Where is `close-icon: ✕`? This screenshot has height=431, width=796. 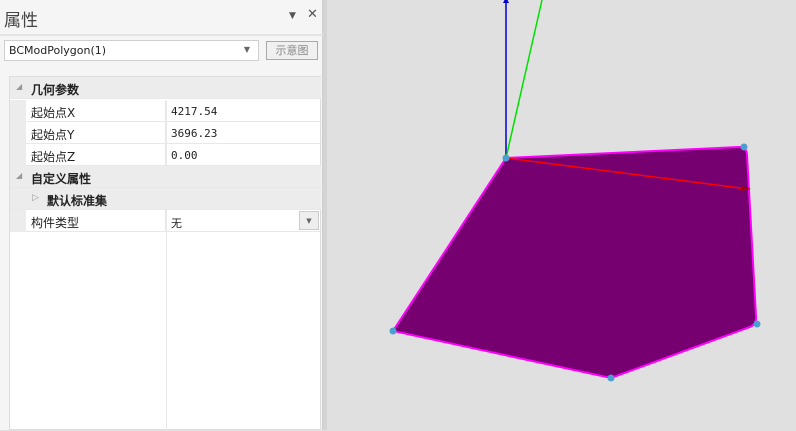 close-icon: ✕ is located at coordinates (312, 14).